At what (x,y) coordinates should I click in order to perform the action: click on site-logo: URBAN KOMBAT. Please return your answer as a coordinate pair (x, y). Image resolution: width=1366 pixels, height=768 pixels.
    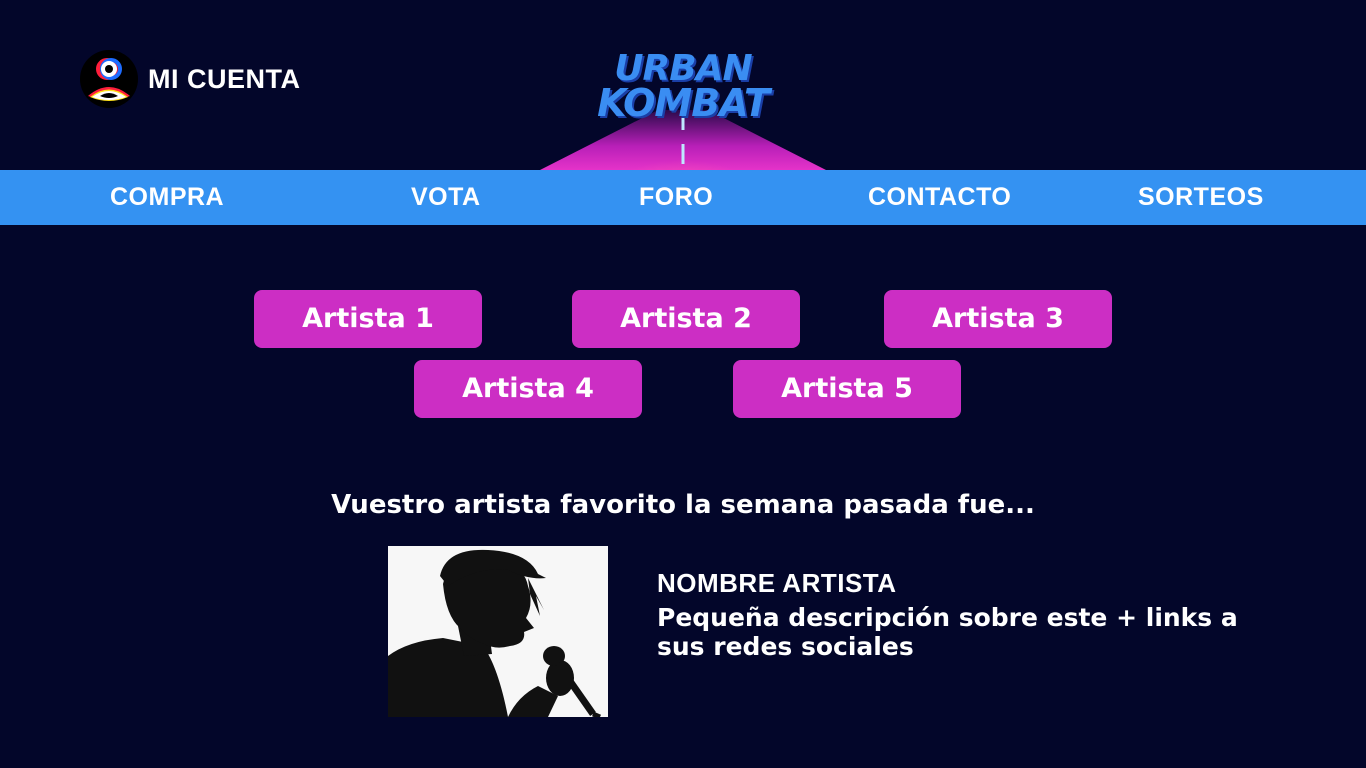
    Looking at the image, I should click on (683, 105).